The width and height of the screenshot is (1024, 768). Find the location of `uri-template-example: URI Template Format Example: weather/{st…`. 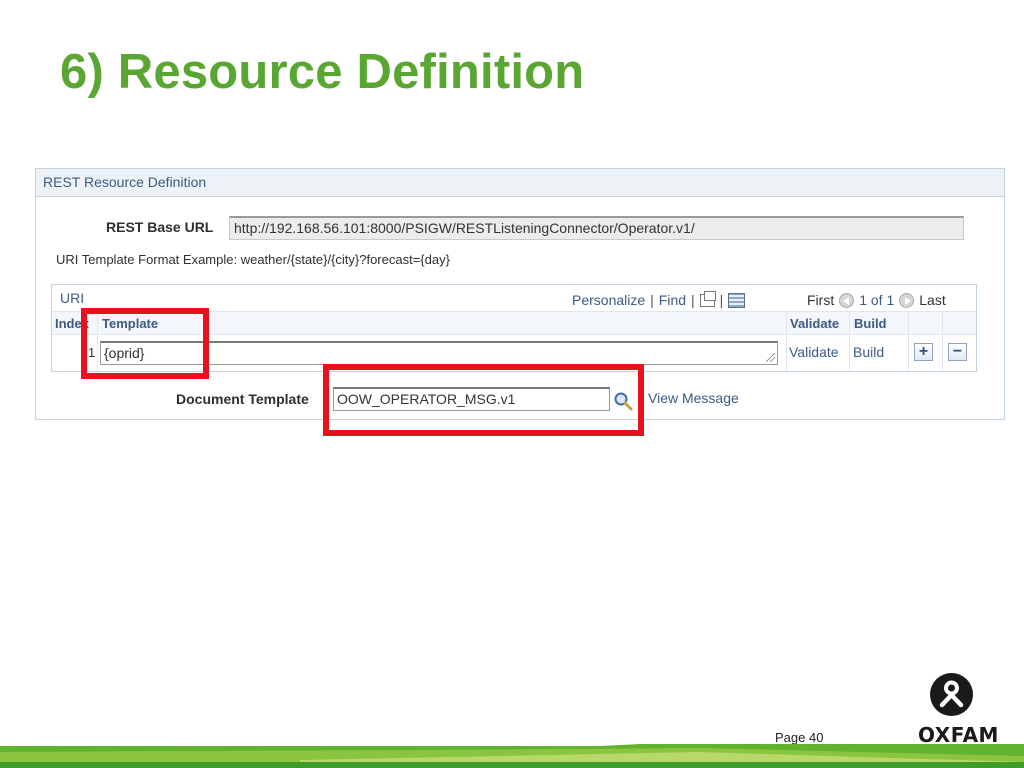

uri-template-example: URI Template Format Example: weather/{st… is located at coordinates (253, 259).